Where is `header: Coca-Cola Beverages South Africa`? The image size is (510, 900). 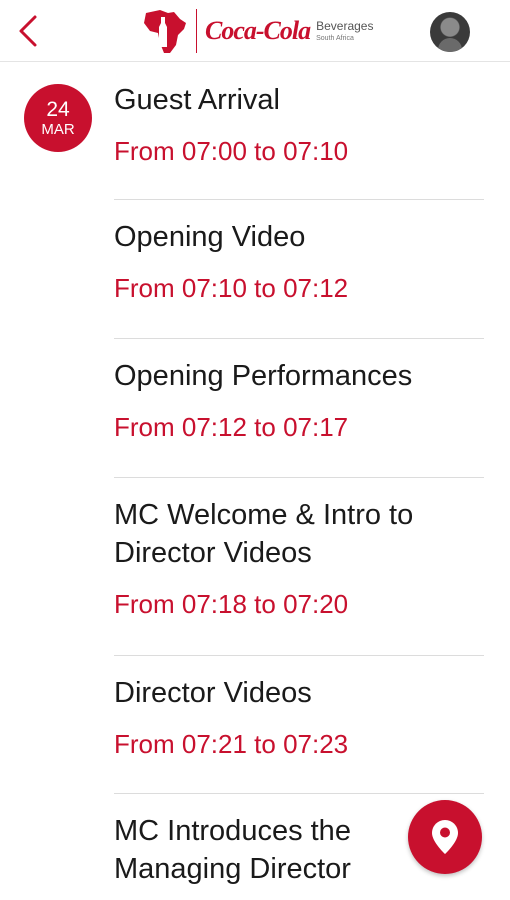 header: Coca-Cola Beverages South Africa is located at coordinates (255, 31).